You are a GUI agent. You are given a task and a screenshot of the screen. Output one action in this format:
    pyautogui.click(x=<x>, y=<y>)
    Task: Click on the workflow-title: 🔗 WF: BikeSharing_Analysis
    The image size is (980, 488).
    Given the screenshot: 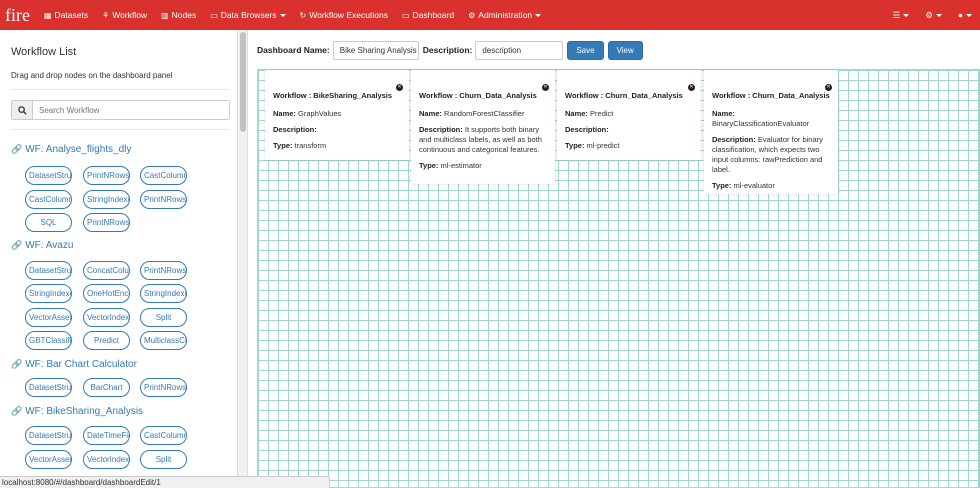 What is the action you would take?
    pyautogui.click(x=77, y=411)
    